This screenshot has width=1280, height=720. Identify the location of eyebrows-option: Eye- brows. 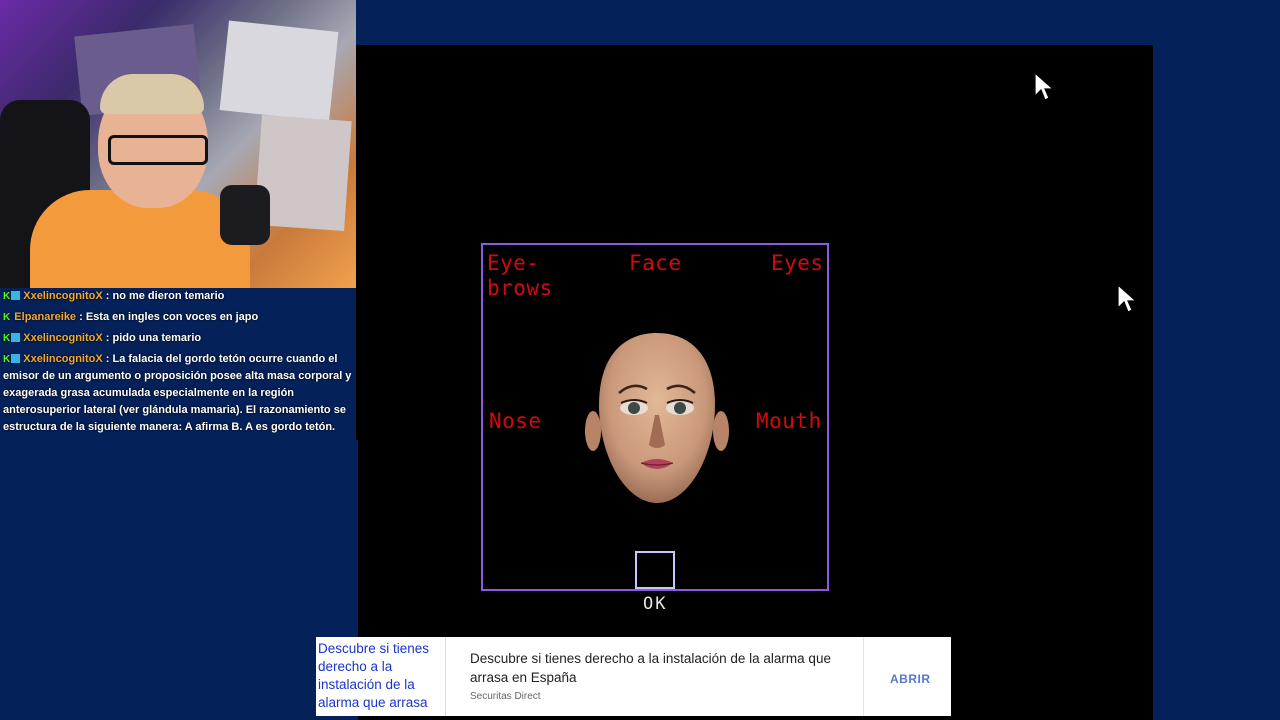
(520, 276).